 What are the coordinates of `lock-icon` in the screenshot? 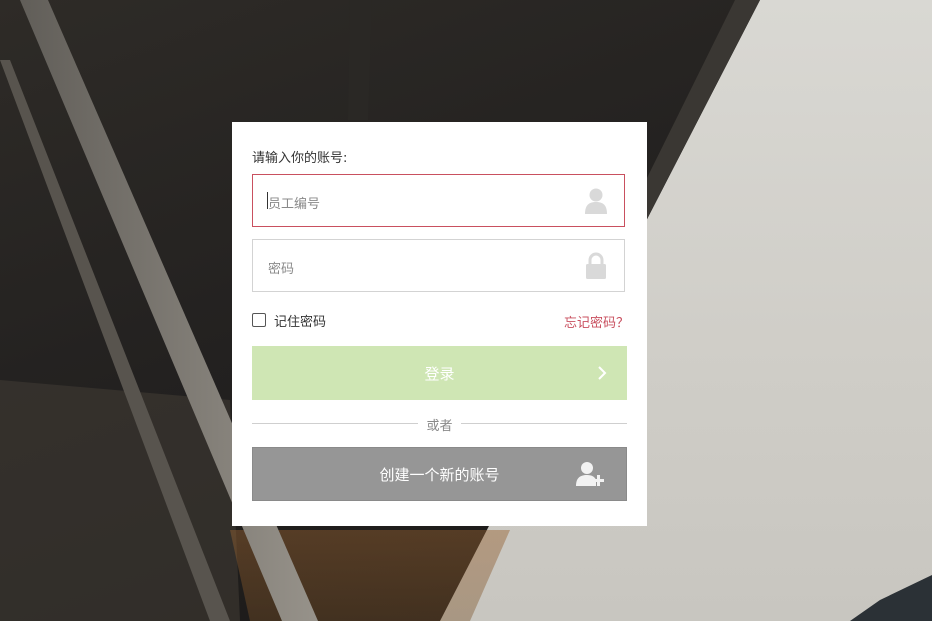 It's located at (596, 265).